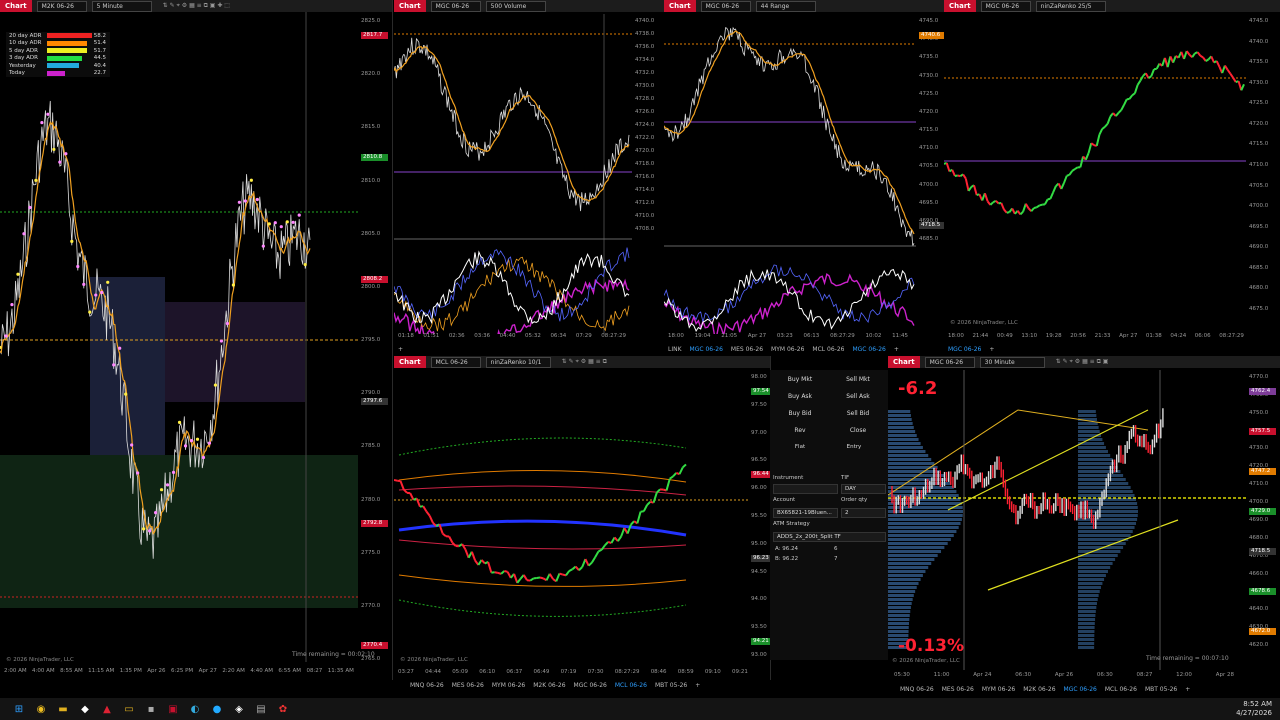  I want to click on interval-selector: 500 Volume, so click(515, 6).